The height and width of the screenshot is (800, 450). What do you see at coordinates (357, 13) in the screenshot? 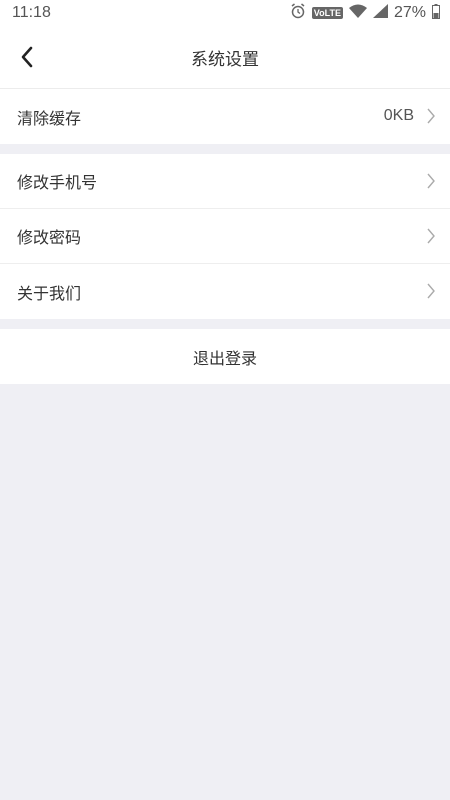
I see `wifi-icon` at bounding box center [357, 13].